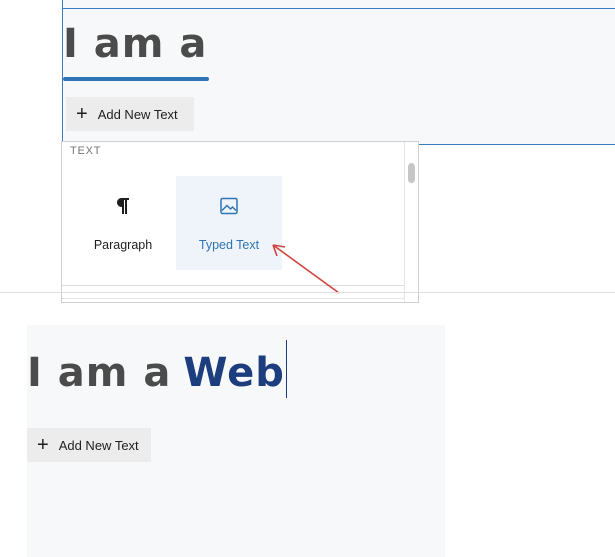  What do you see at coordinates (123, 223) in the screenshot?
I see `block-item-paragraph: Paragraph` at bounding box center [123, 223].